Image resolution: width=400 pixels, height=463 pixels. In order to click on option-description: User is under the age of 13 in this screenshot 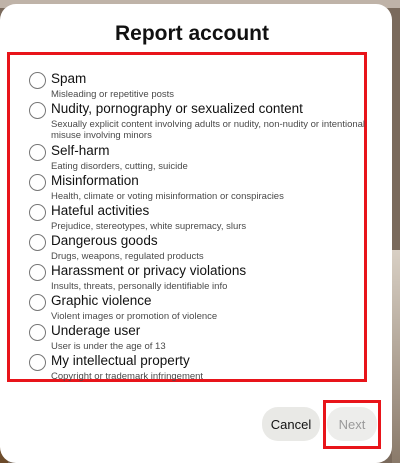, I will do `click(108, 346)`.